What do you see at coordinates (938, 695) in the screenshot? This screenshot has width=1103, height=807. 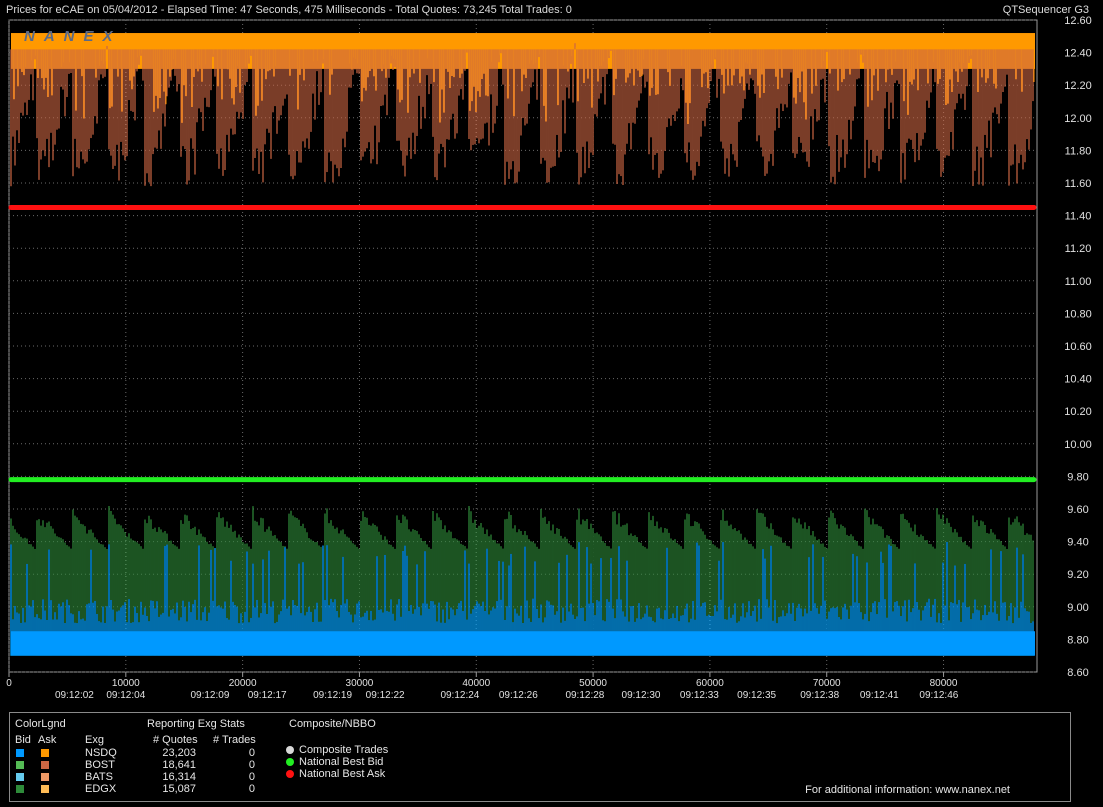 I see `time-tick-label: 09:12:46` at bounding box center [938, 695].